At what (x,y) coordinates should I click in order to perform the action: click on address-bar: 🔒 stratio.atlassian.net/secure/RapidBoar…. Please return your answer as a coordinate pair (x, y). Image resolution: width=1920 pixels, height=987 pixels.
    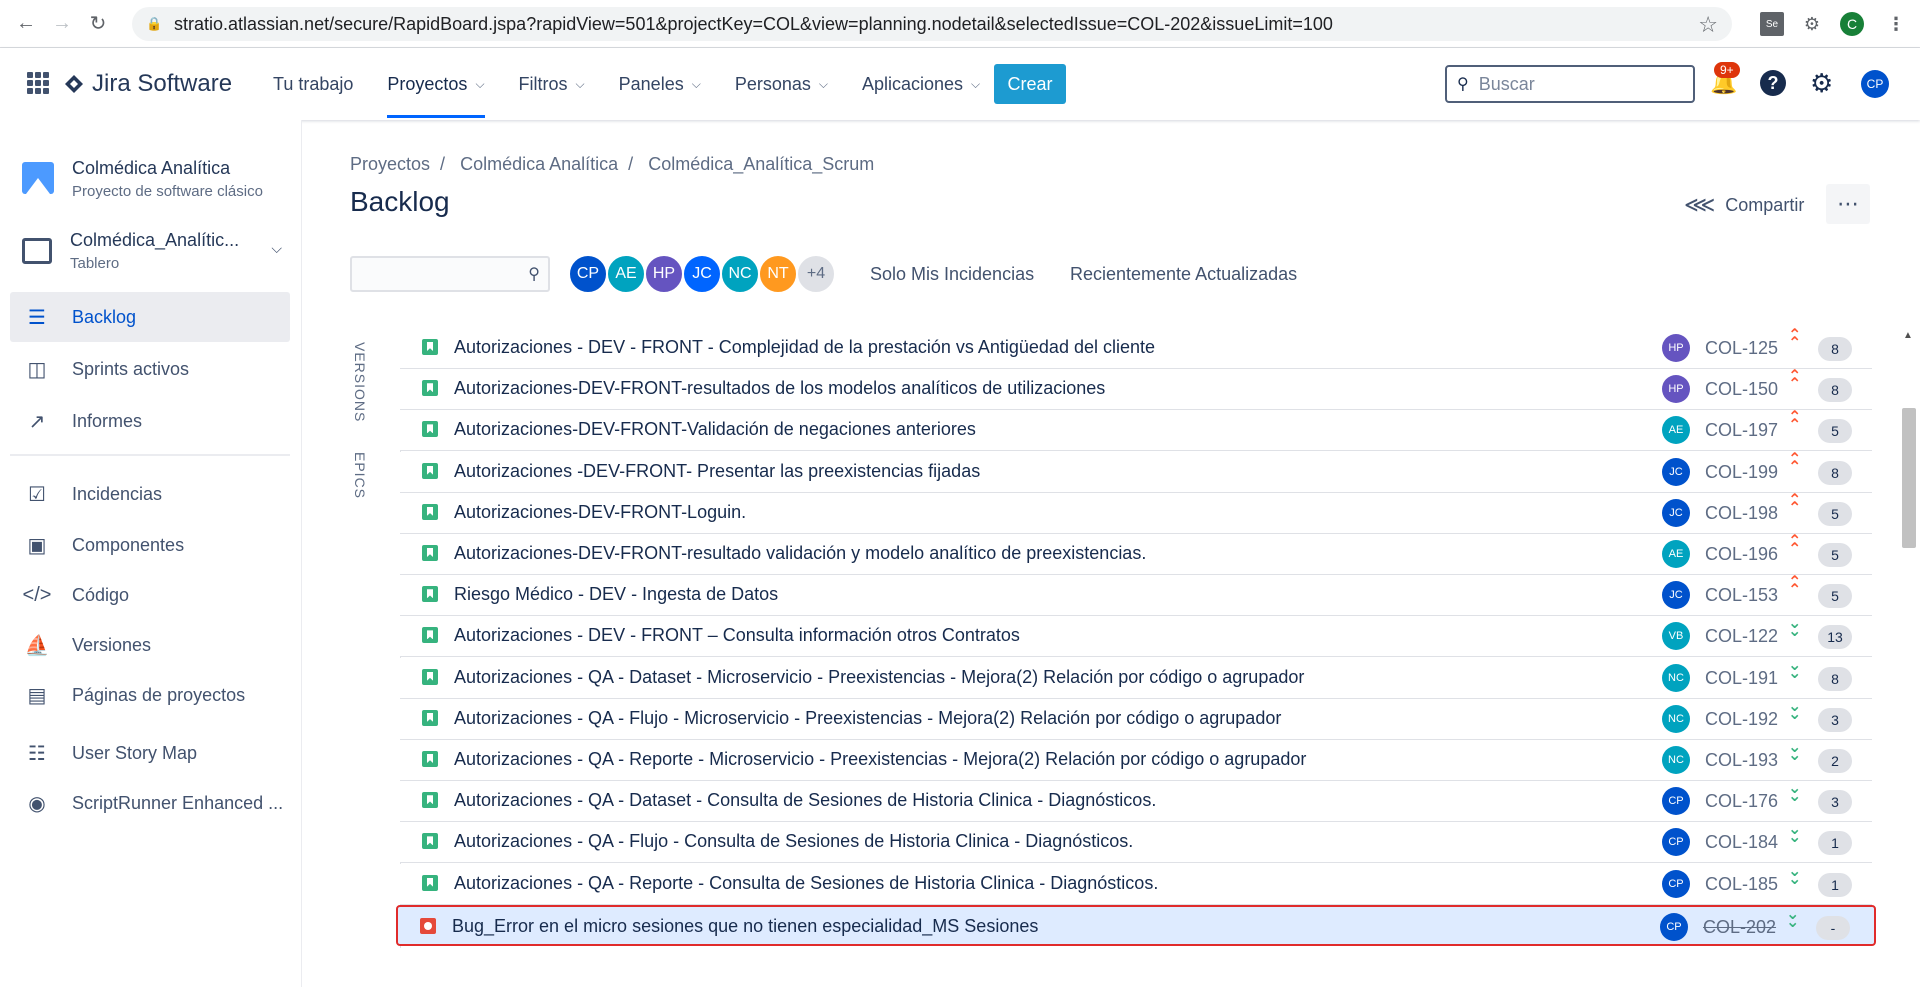
    Looking at the image, I should click on (932, 24).